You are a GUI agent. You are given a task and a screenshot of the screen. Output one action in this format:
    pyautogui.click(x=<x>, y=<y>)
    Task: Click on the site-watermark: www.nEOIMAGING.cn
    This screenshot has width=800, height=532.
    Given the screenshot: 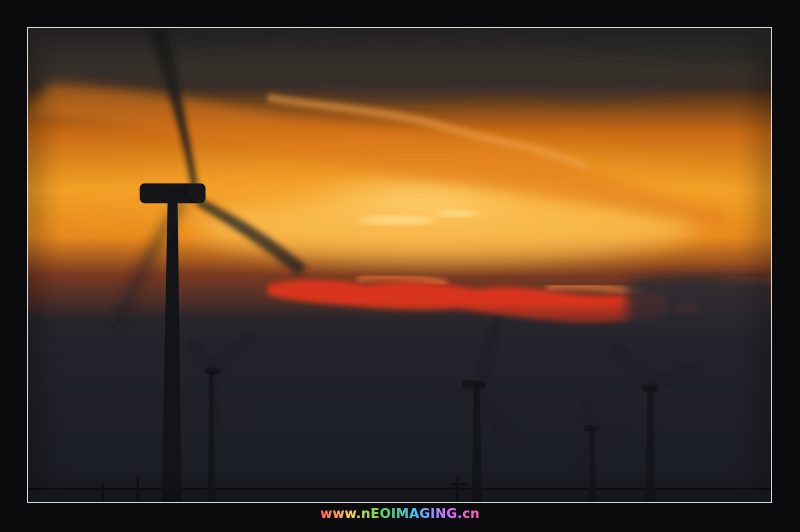 What is the action you would take?
    pyautogui.click(x=400, y=514)
    